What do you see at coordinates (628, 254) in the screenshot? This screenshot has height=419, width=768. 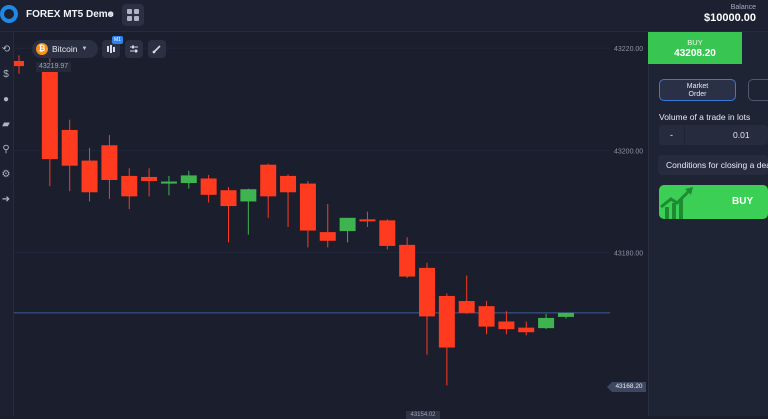 I see `y-tick-label: 43180.00` at bounding box center [628, 254].